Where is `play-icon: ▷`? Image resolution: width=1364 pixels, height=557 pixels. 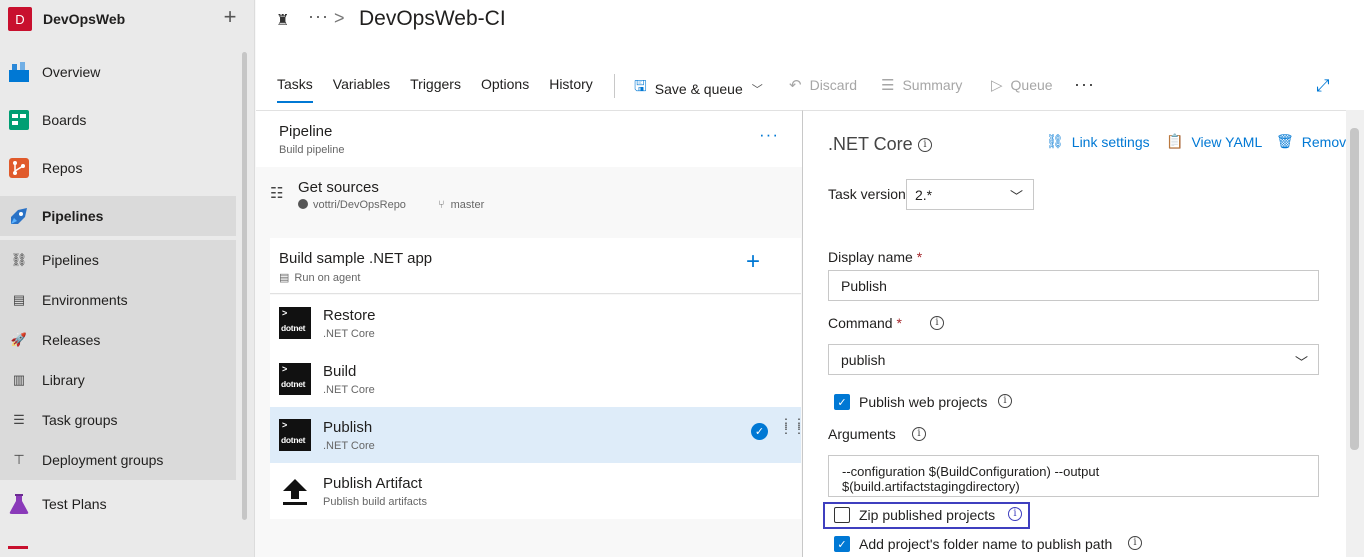 play-icon: ▷ is located at coordinates (997, 85).